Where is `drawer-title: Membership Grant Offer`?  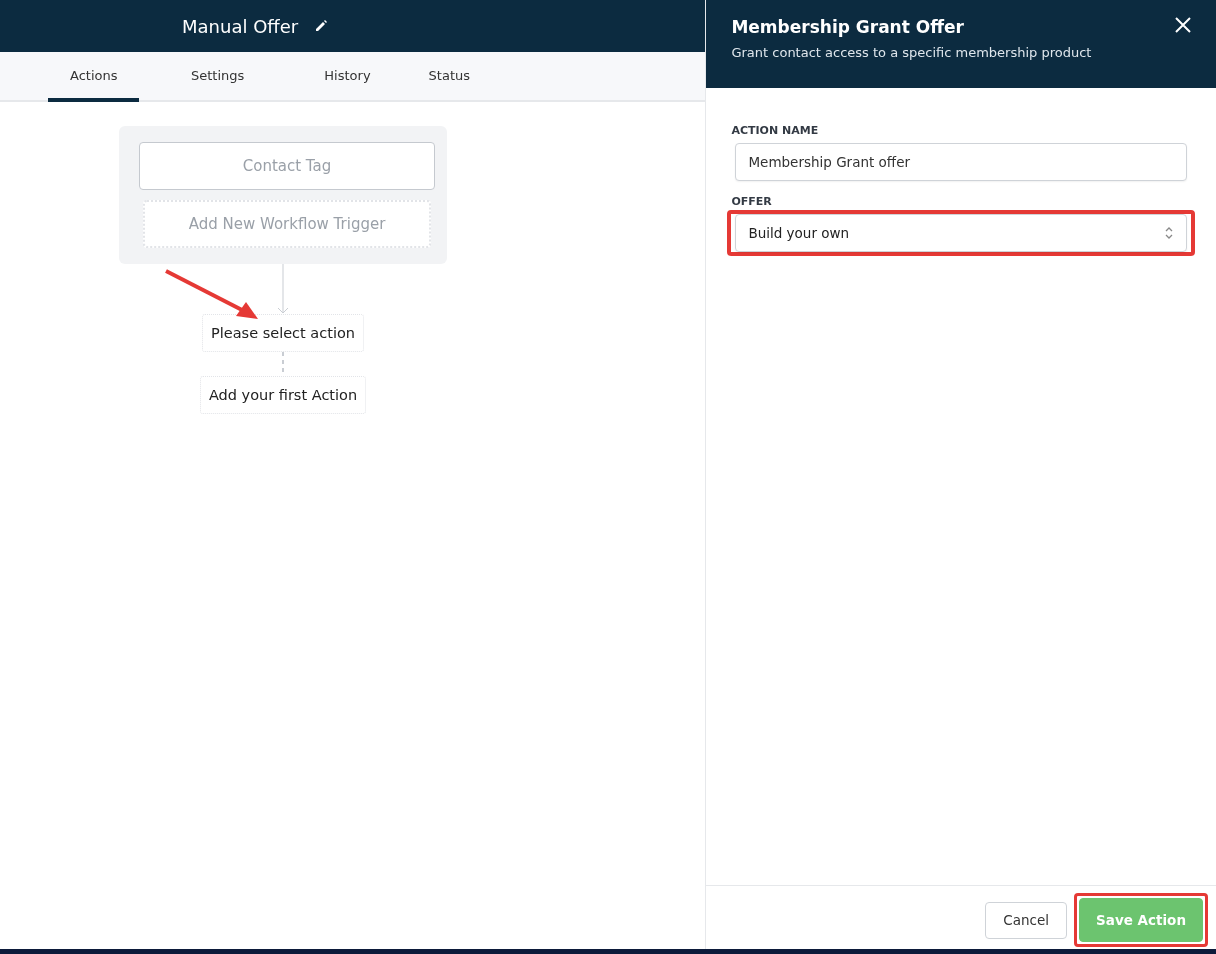
drawer-title: Membership Grant Offer is located at coordinates (848, 27).